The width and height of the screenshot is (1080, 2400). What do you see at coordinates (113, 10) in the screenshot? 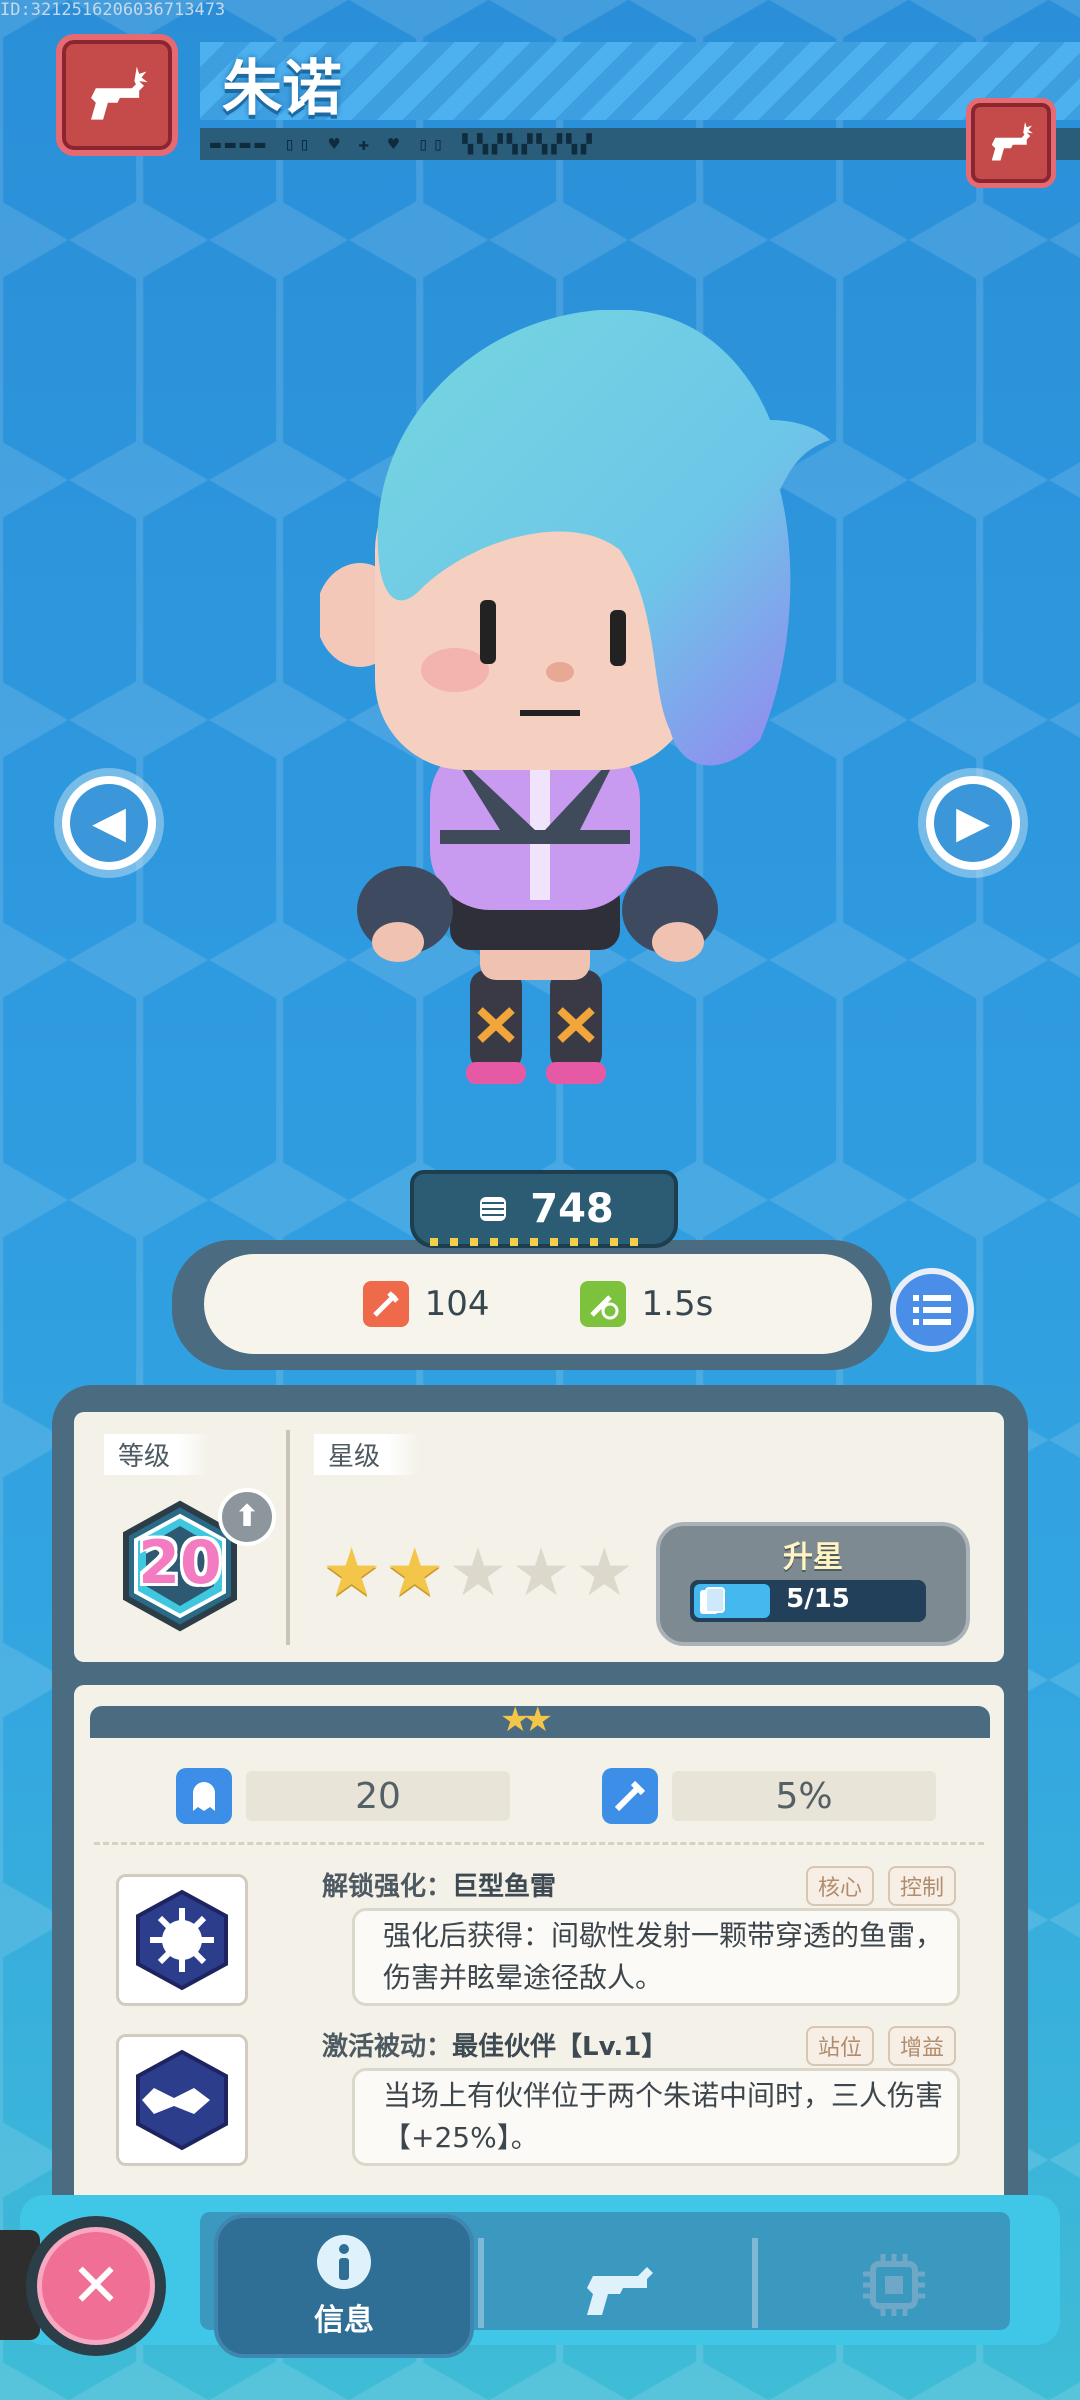
I see `debug-id: ID:3212516206036713473` at bounding box center [113, 10].